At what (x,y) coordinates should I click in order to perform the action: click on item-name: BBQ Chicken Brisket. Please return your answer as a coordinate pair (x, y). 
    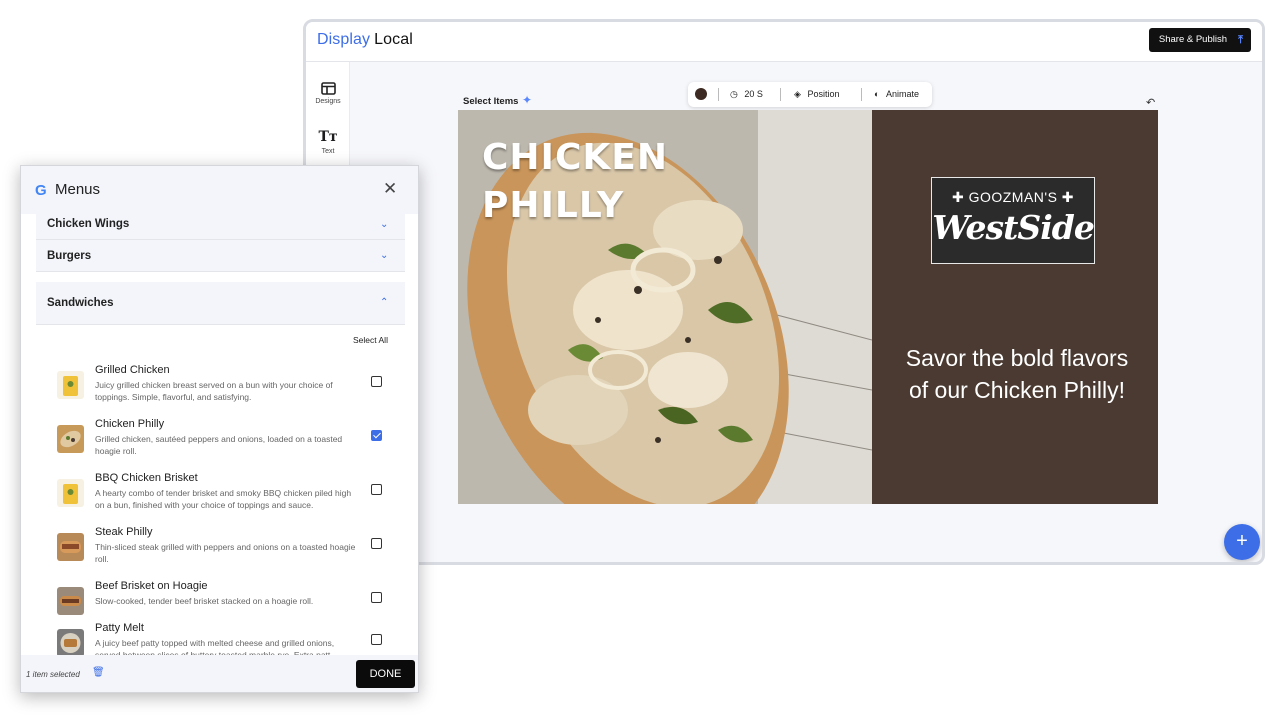
    Looking at the image, I should click on (146, 478).